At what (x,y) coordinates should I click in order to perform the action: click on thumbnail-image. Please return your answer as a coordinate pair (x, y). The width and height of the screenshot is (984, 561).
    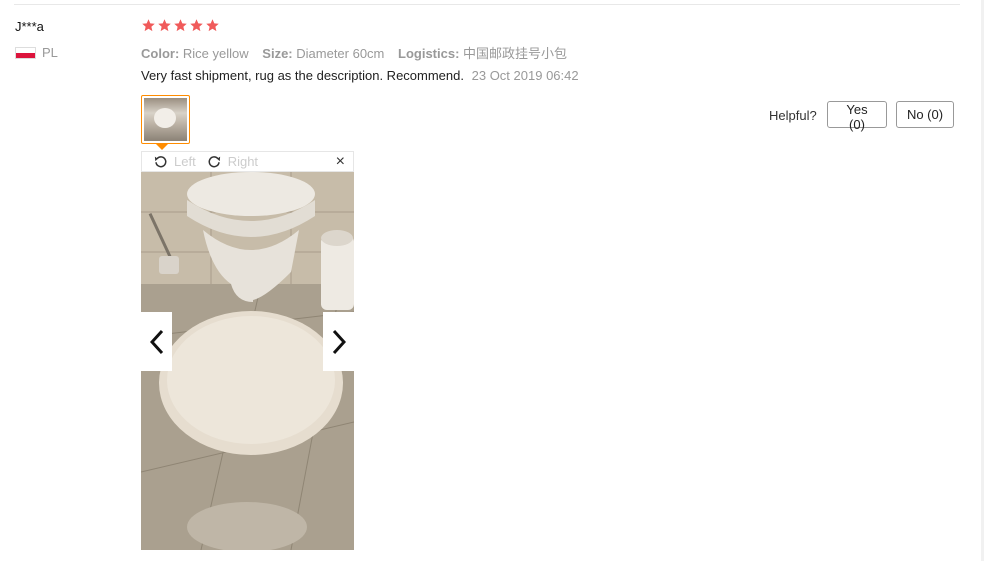
    Looking at the image, I should click on (165, 119).